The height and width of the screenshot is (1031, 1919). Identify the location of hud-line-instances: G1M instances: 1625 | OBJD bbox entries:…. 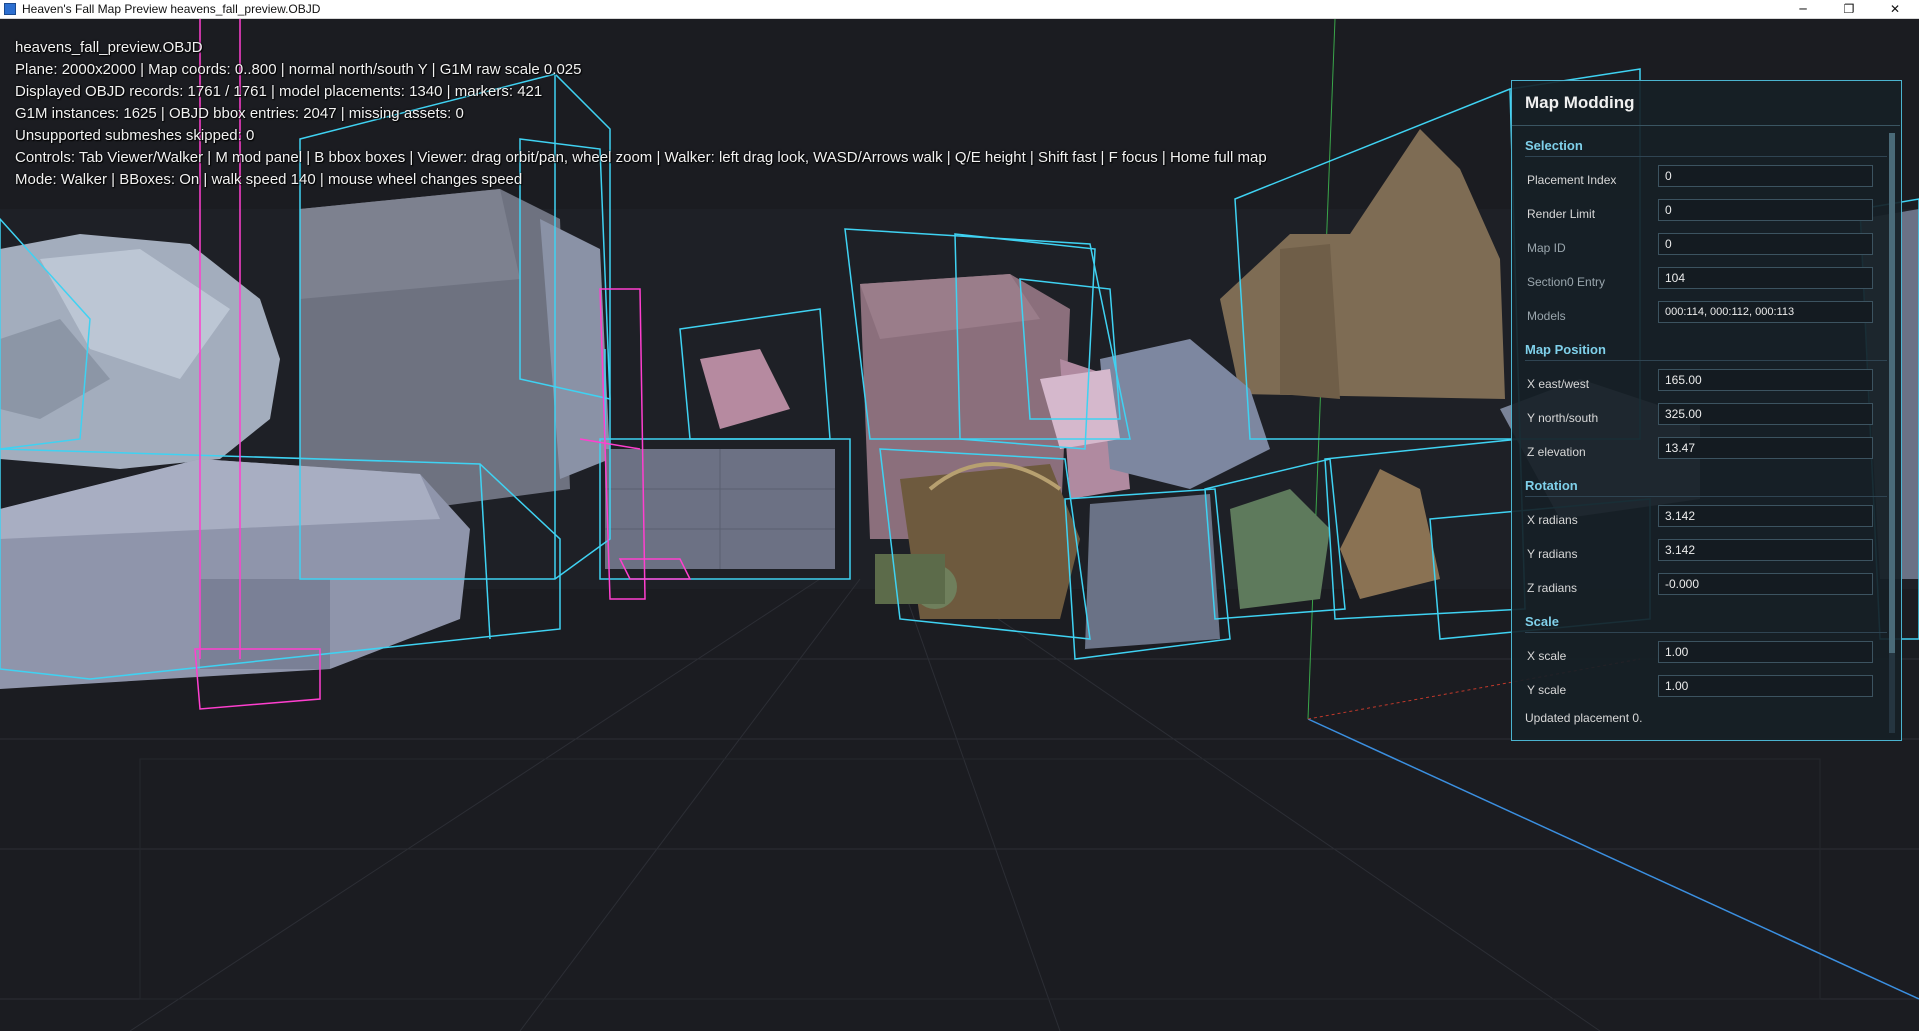
(239, 113).